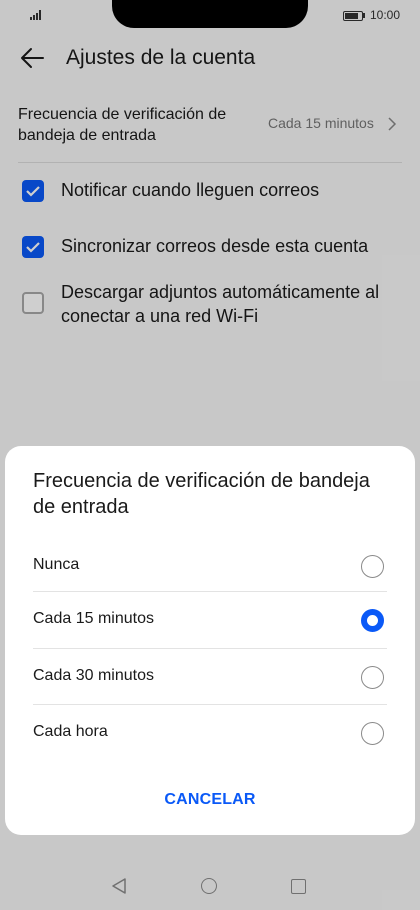 The height and width of the screenshot is (910, 420). I want to click on option-label: Nunca, so click(56, 564).